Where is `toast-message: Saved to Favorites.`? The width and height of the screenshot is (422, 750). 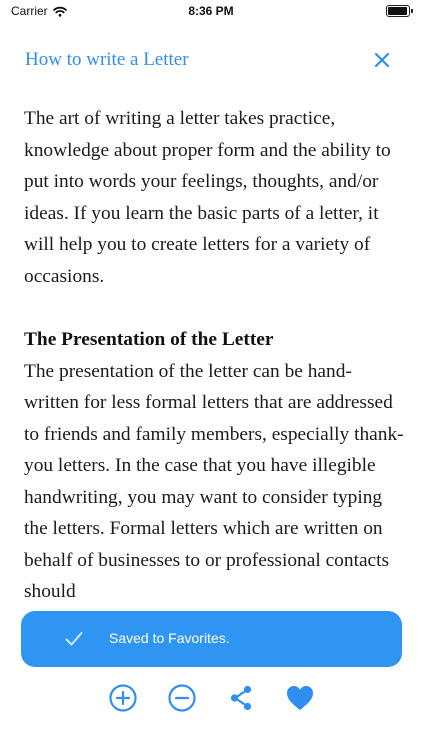
toast-message: Saved to Favorites. is located at coordinates (169, 638).